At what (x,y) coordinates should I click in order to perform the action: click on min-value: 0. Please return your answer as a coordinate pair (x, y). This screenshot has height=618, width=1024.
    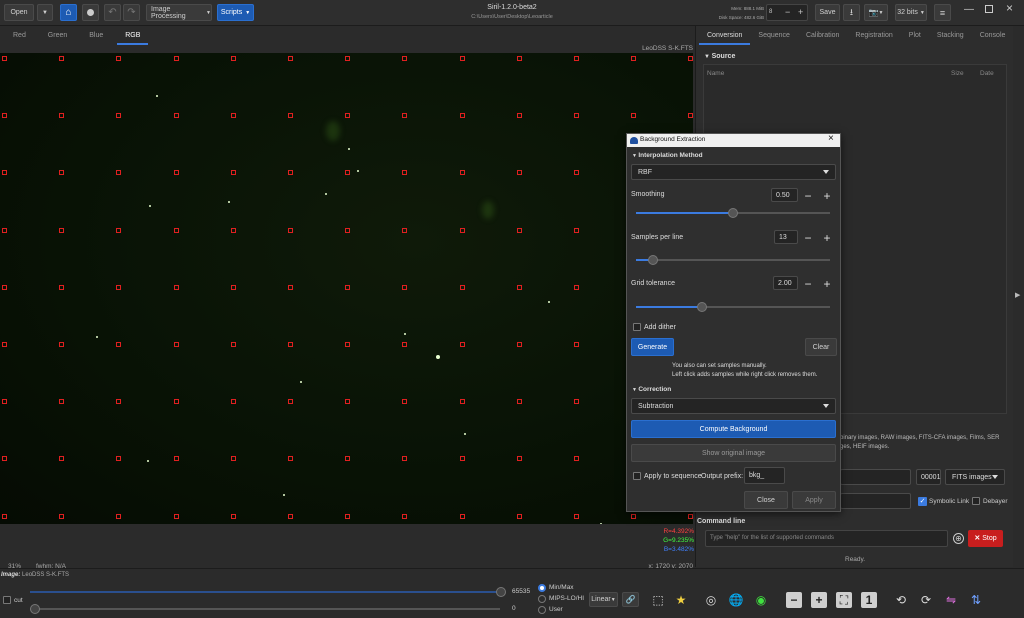
    Looking at the image, I should click on (514, 608).